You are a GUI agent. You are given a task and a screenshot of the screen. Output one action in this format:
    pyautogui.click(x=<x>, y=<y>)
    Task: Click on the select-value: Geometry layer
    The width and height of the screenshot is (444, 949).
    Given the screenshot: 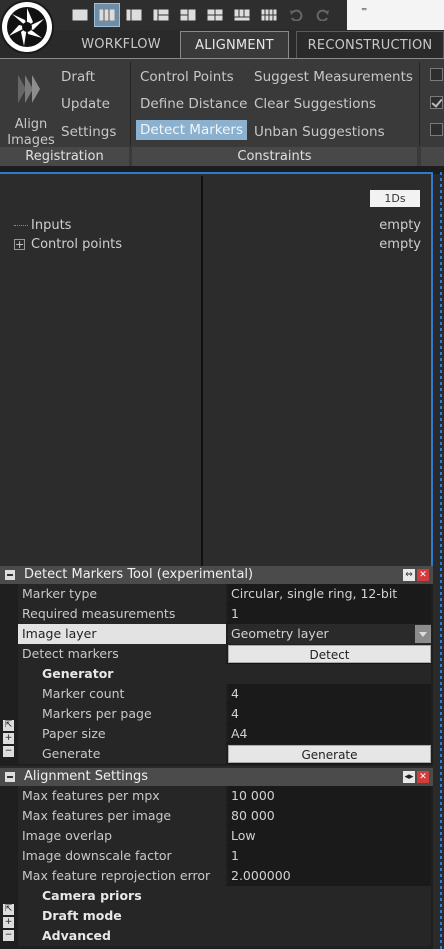 What is the action you would take?
    pyautogui.click(x=280, y=633)
    